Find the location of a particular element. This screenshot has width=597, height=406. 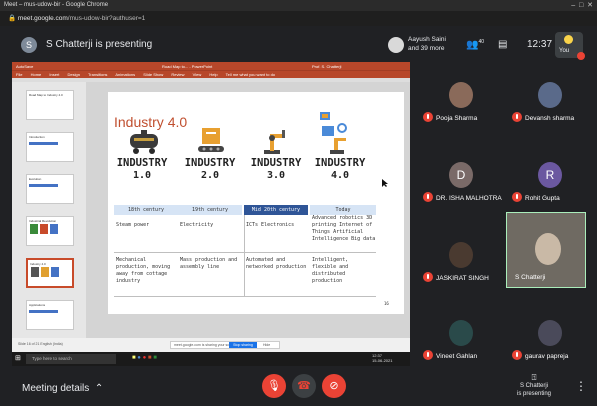

chrome-icon: ● is located at coordinates (145, 358).